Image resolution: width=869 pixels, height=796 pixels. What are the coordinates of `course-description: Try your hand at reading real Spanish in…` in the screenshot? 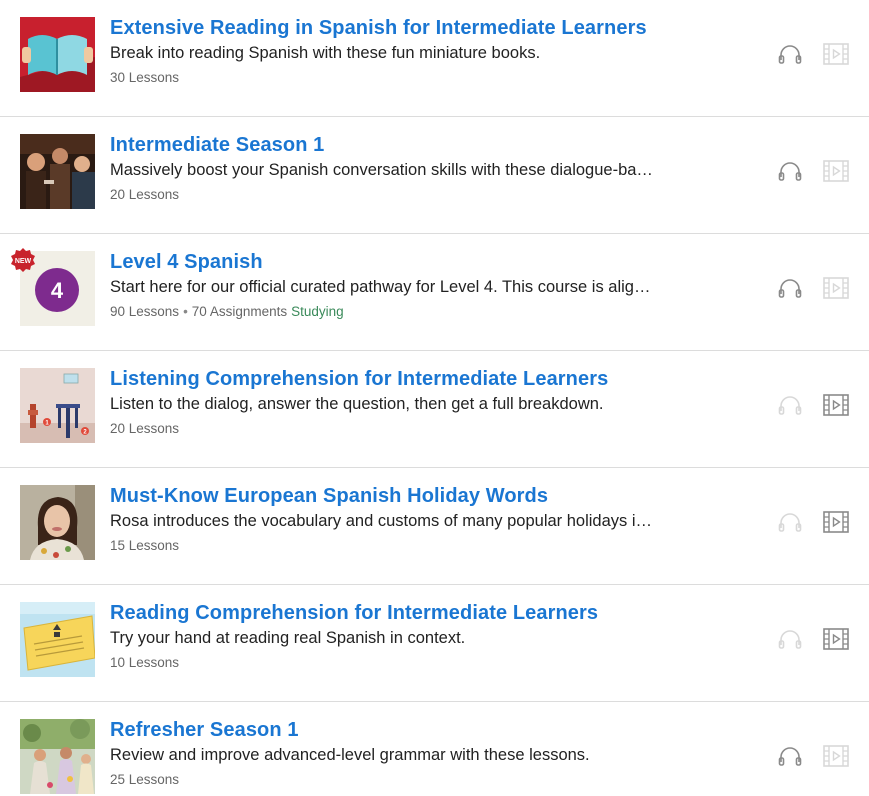 It's located at (288, 638).